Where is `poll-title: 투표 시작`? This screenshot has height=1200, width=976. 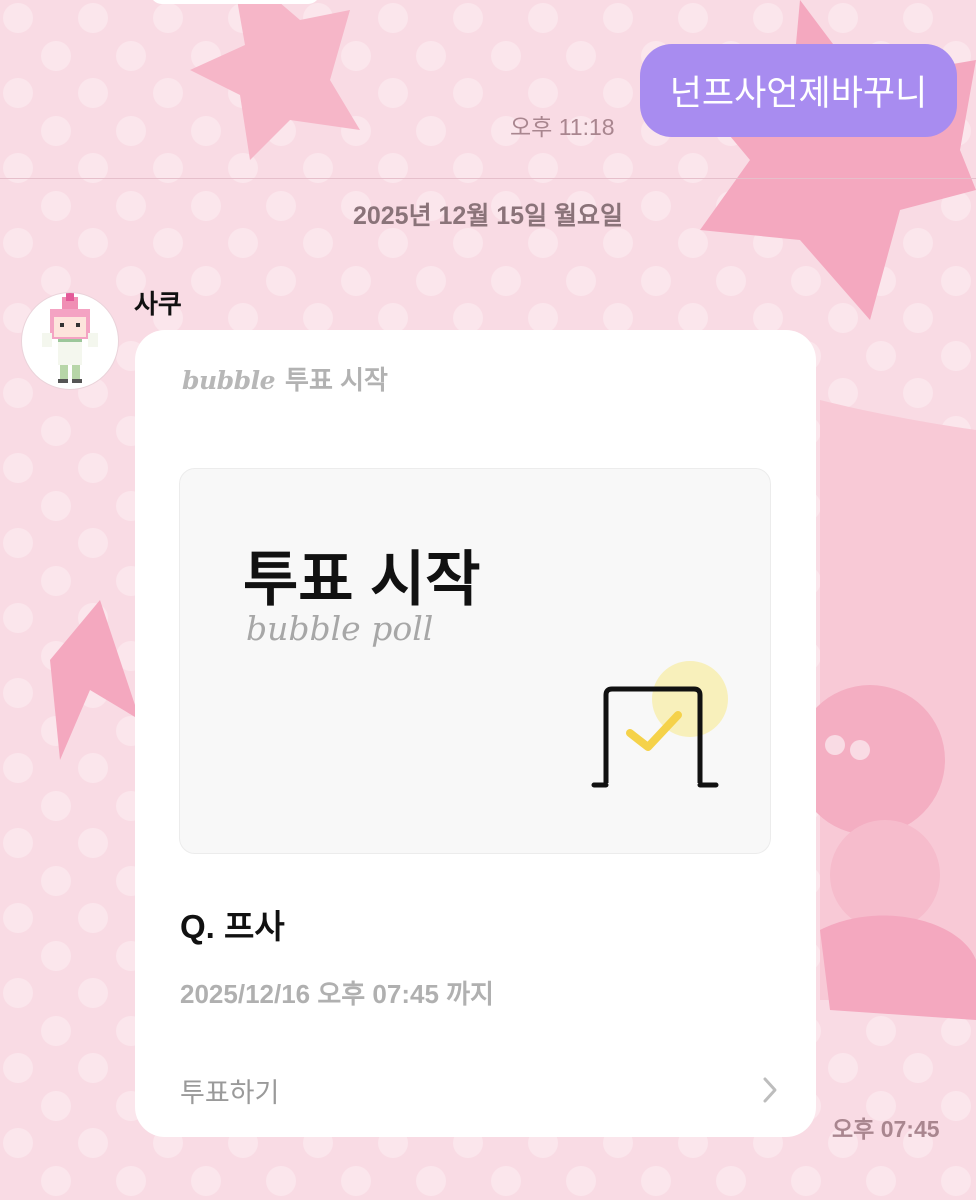 poll-title: 투표 시작 is located at coordinates (362, 579).